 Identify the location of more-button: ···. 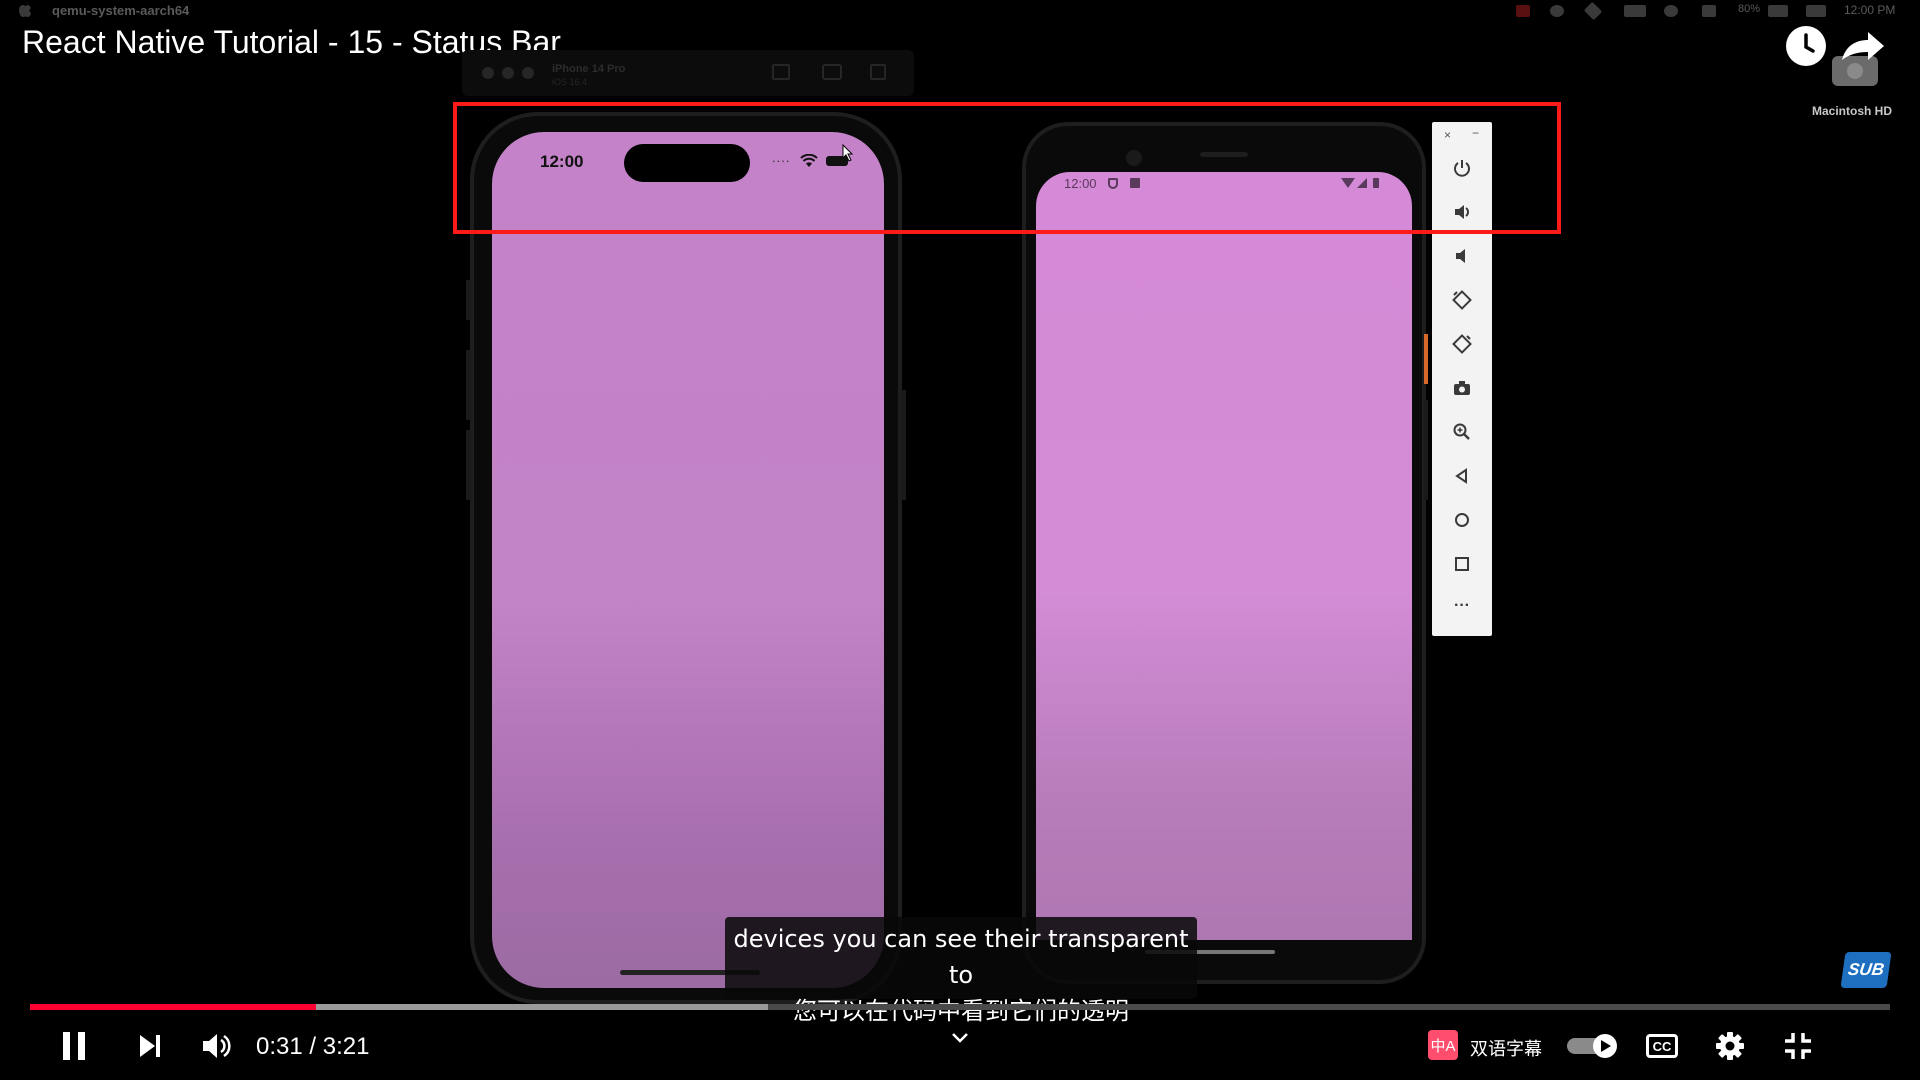
(1462, 606).